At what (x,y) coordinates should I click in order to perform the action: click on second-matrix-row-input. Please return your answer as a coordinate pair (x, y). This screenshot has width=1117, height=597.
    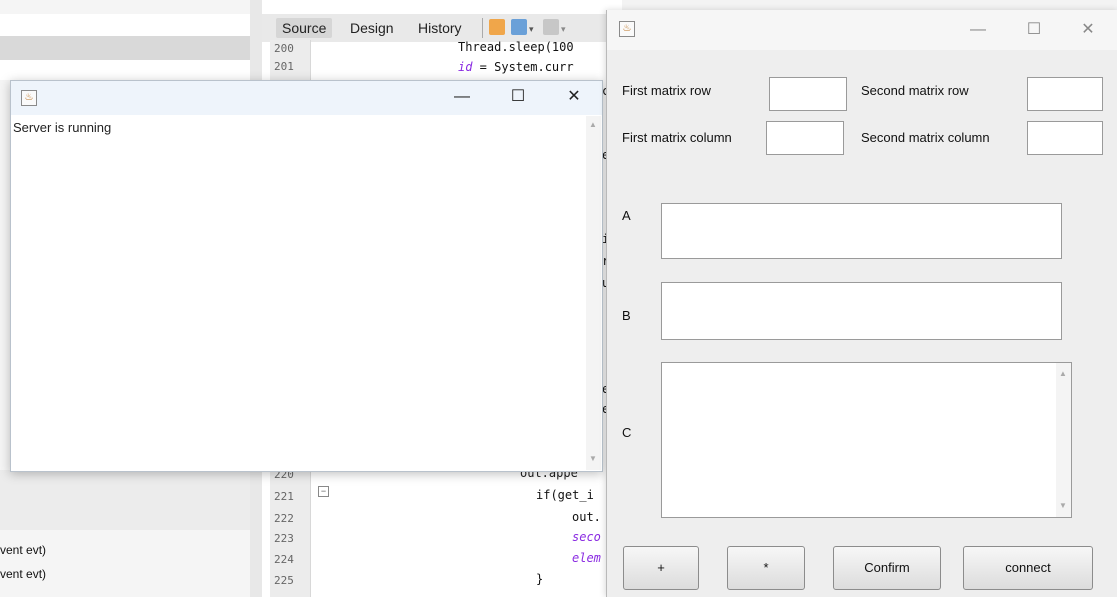
    Looking at the image, I should click on (1065, 94).